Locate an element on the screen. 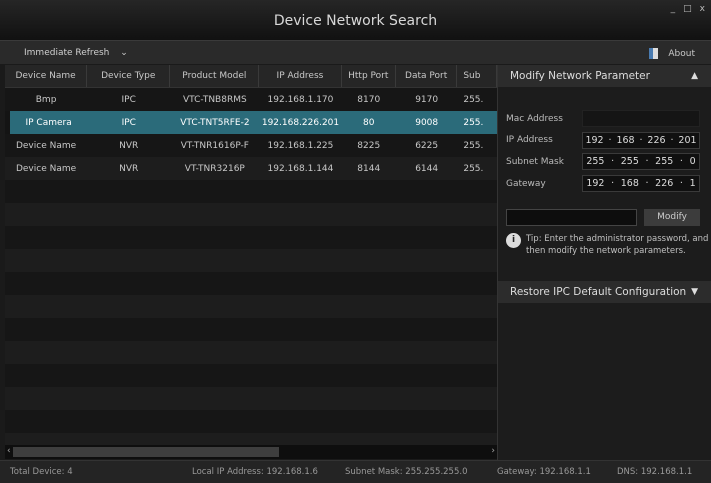 This screenshot has width=711, height=483. scroll-thumb is located at coordinates (146, 452).